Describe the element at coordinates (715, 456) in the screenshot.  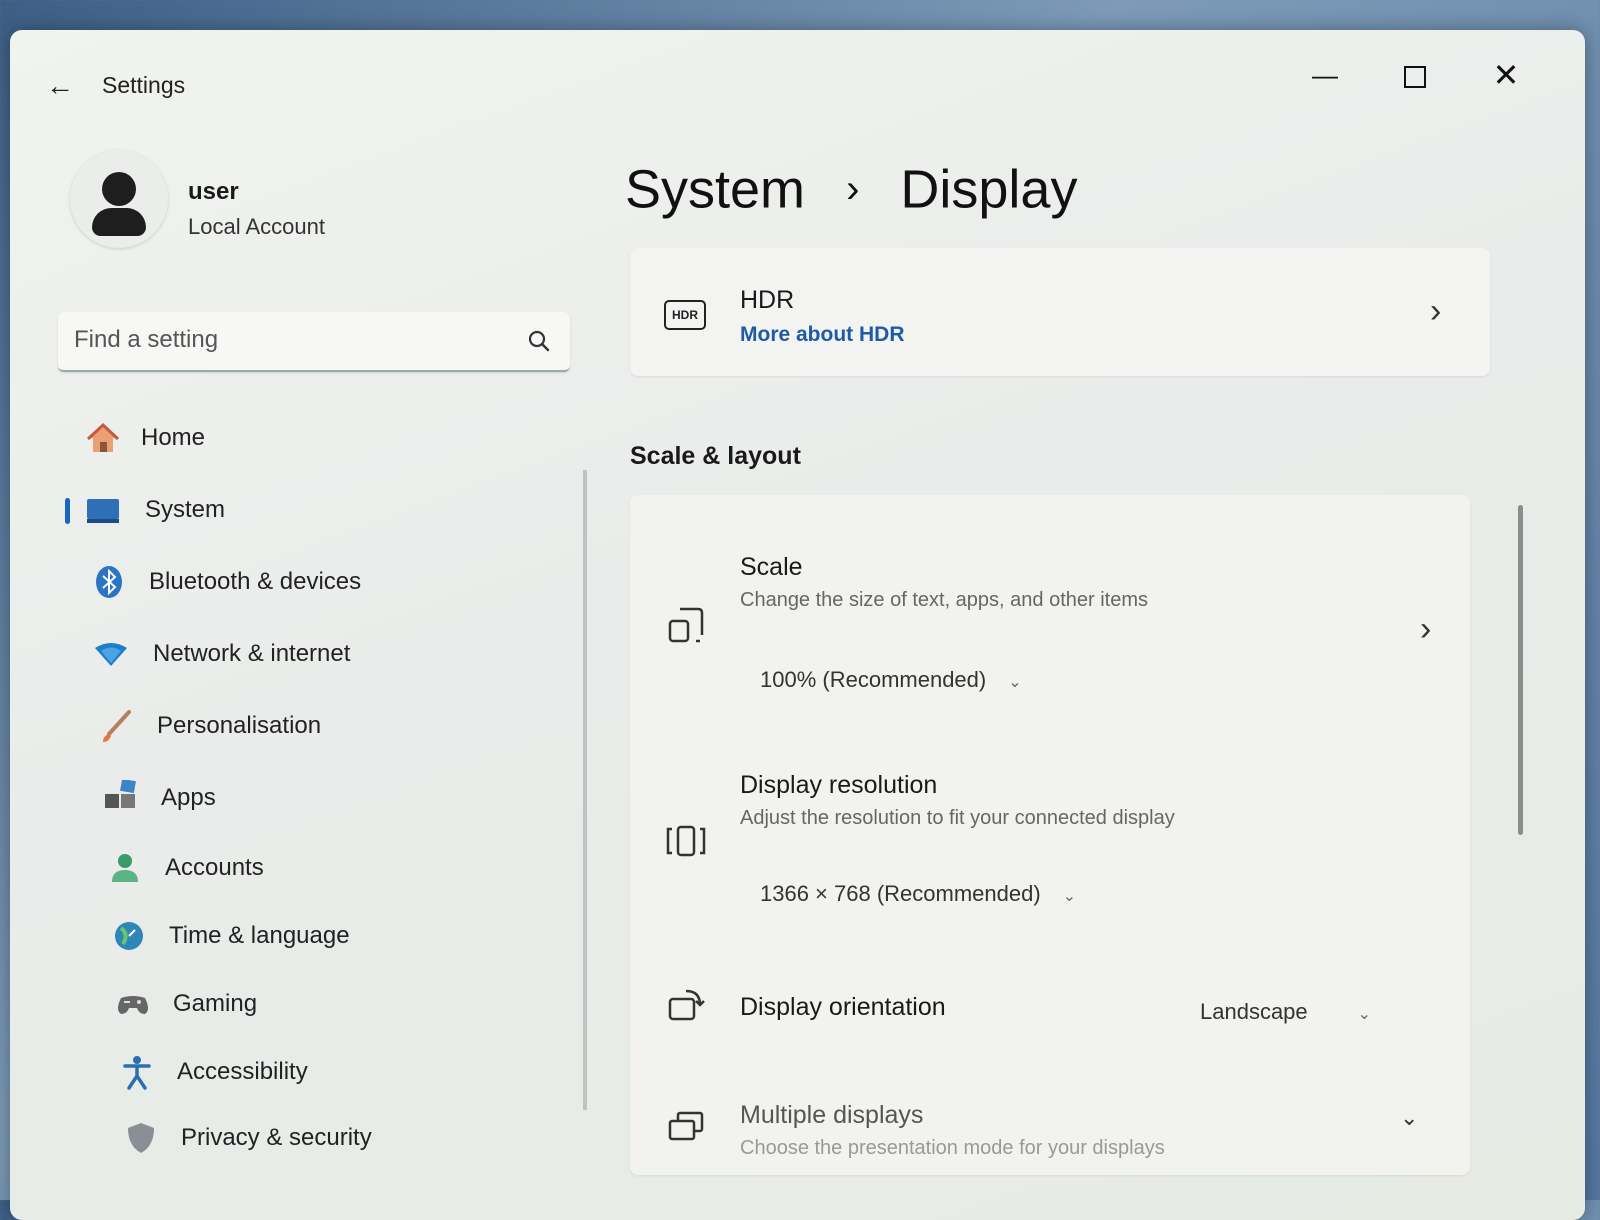
I see `section-title: Scale & layout` at that location.